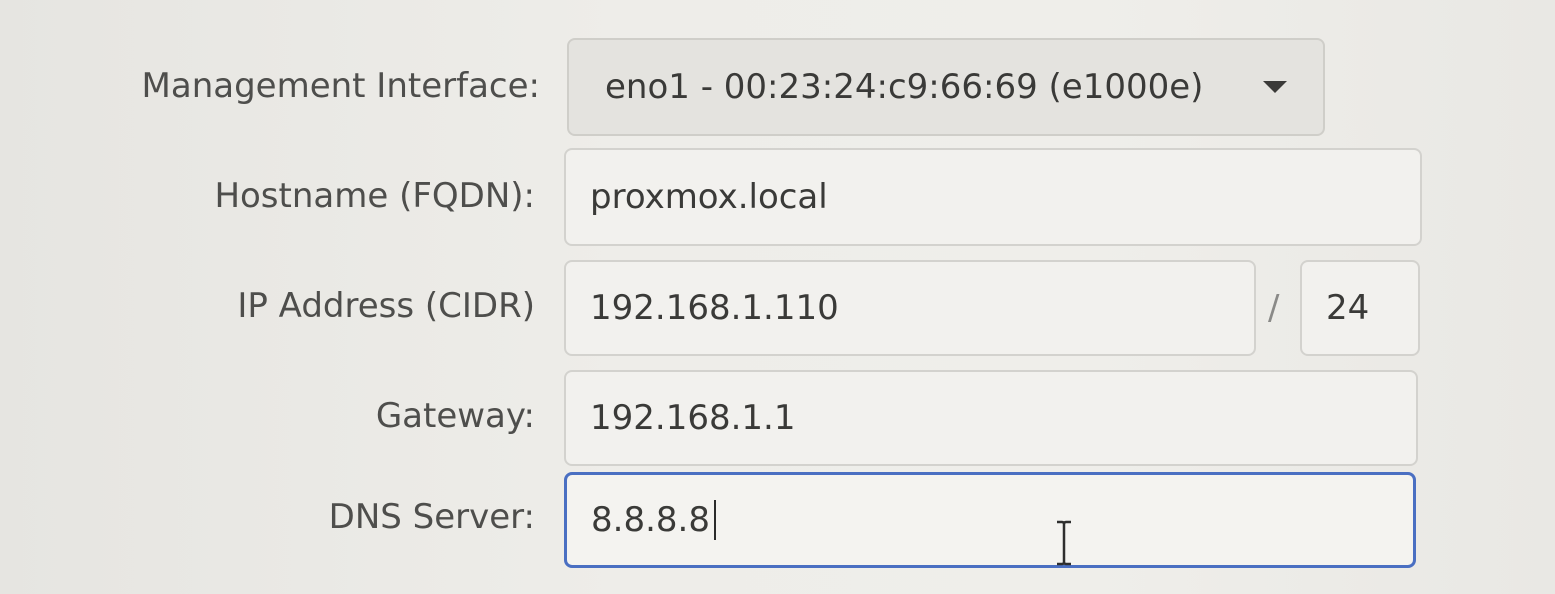 This screenshot has width=1555, height=594. What do you see at coordinates (910, 308) in the screenshot?
I see `ip-address-input: 192.168.1.110` at bounding box center [910, 308].